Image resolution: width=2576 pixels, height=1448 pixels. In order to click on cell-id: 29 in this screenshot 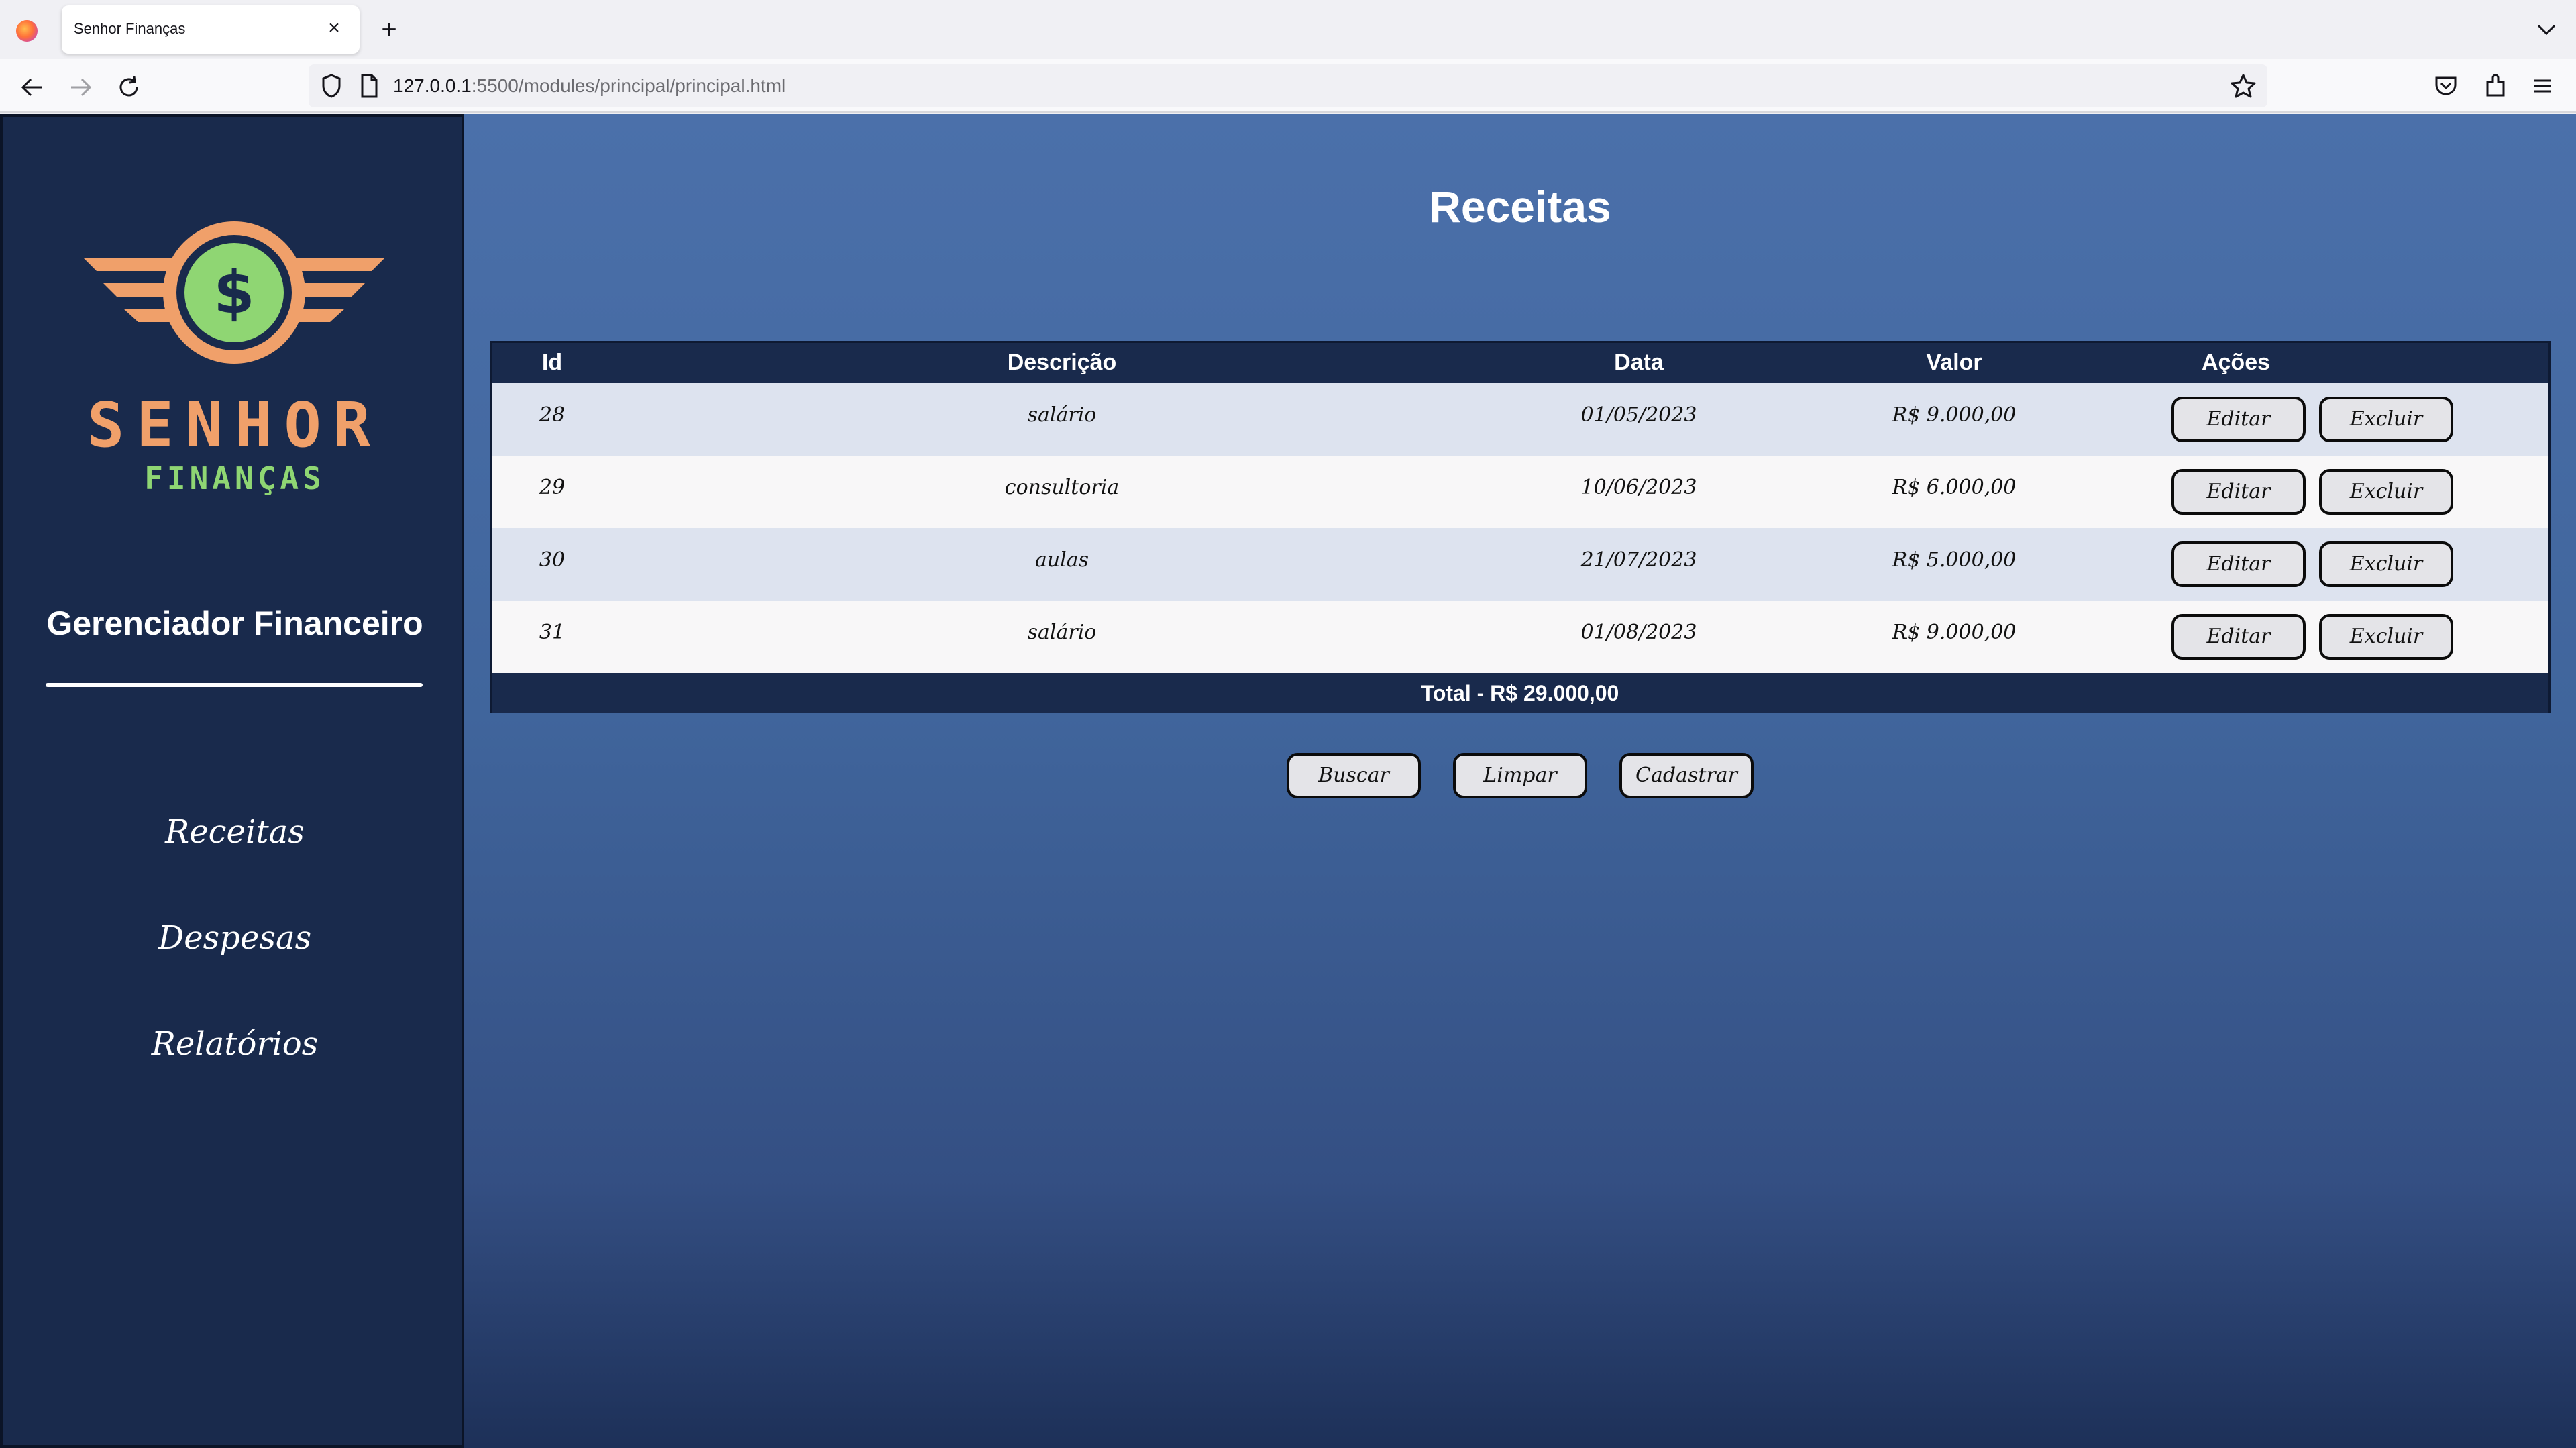, I will do `click(552, 487)`.